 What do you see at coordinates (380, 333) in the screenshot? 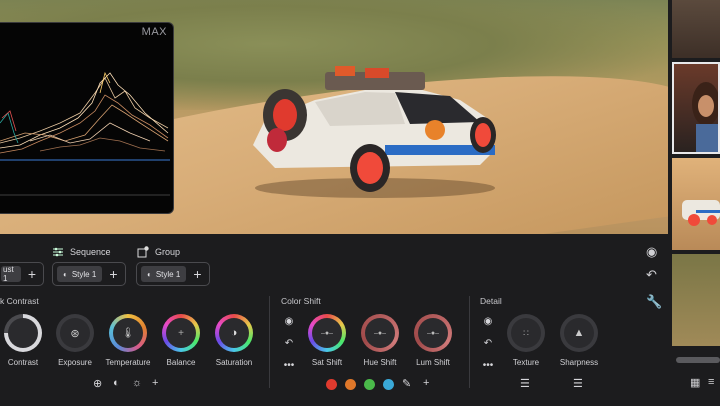
I see `hue-shift-knob: –●–` at bounding box center [380, 333].